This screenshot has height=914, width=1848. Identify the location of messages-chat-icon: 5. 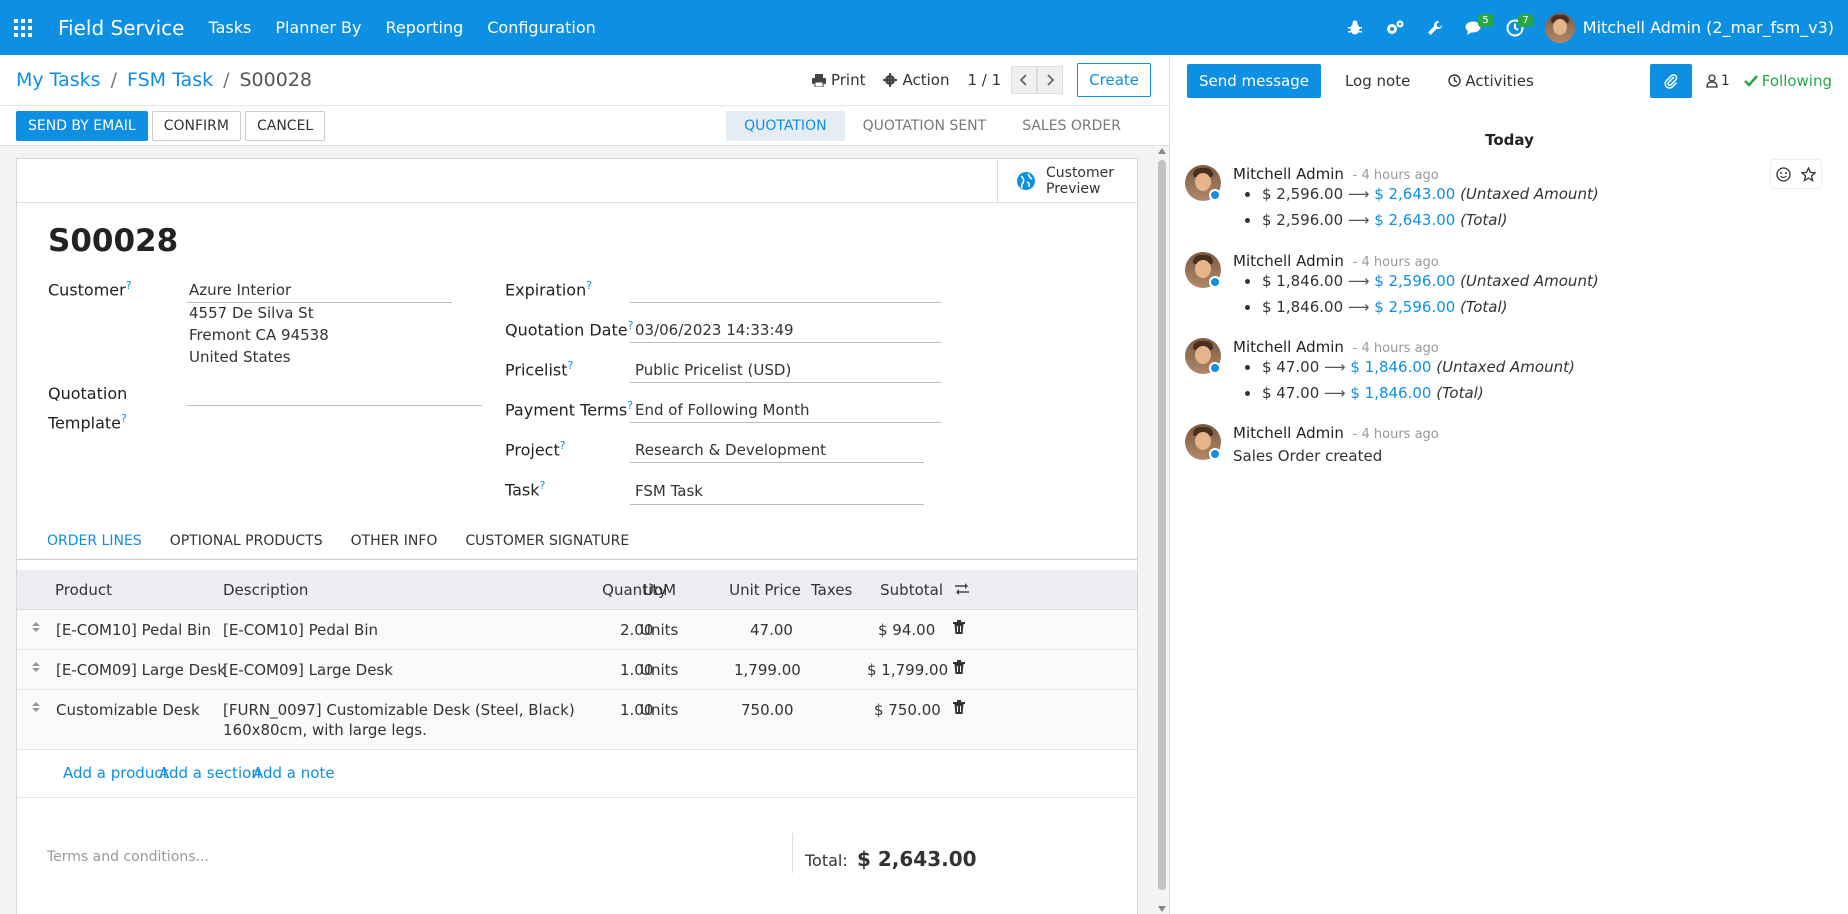
(1475, 27).